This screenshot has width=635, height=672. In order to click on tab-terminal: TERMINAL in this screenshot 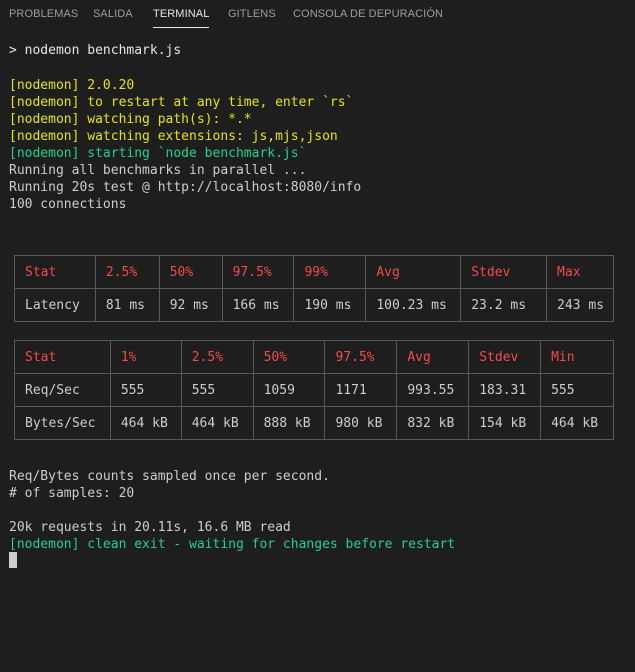, I will do `click(181, 18)`.